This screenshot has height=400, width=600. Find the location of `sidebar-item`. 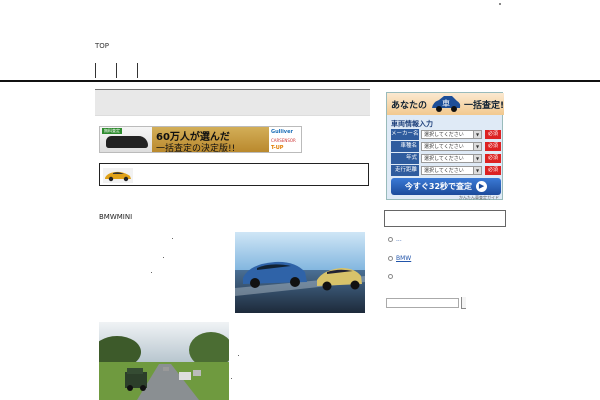

sidebar-item is located at coordinates (392, 276).